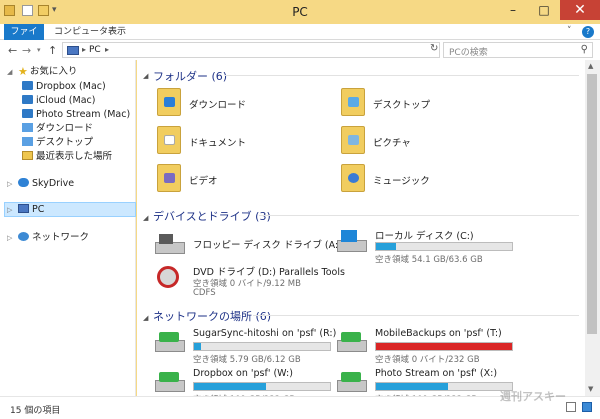  I want to click on expand-favorites-icon: ◢, so click(9, 72).